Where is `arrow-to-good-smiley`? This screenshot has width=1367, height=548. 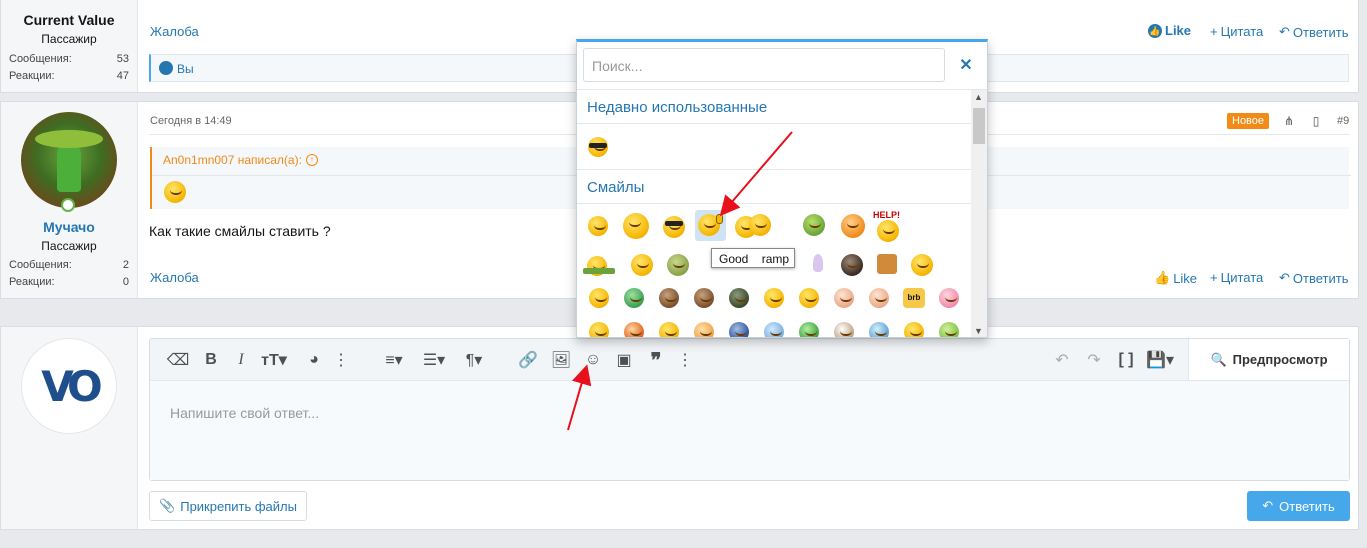
arrow-to-good-smiley is located at coordinates (756, 174).